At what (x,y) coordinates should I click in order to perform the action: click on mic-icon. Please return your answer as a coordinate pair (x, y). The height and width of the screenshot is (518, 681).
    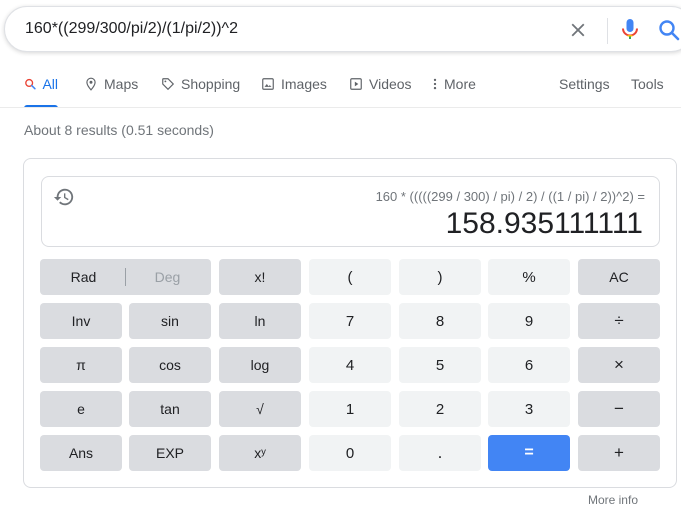
    Looking at the image, I should click on (630, 30).